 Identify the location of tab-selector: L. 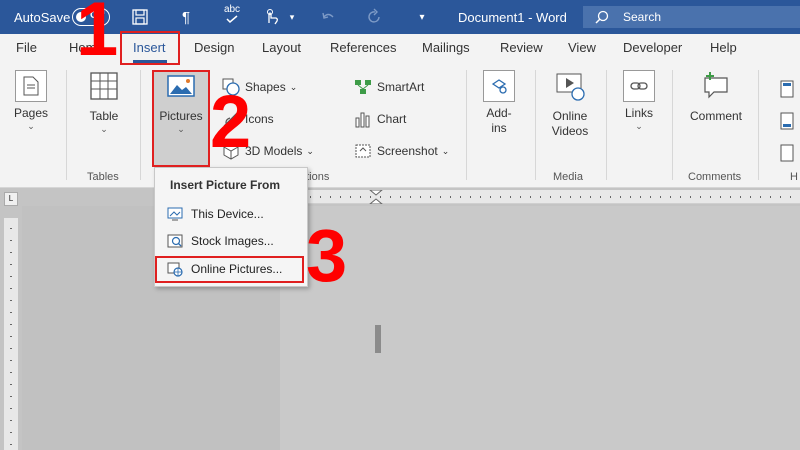
(11, 199).